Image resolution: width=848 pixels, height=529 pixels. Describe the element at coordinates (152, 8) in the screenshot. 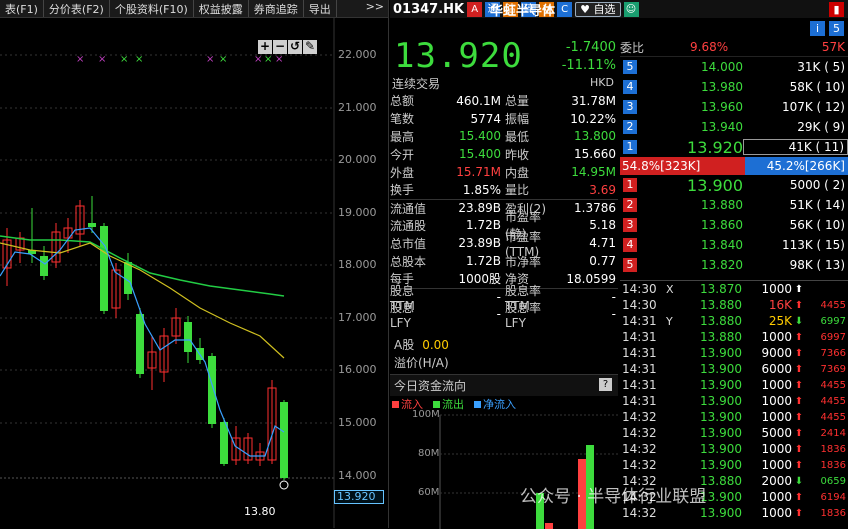

I see `tab-stock-profile: 个股资料(F10)` at that location.